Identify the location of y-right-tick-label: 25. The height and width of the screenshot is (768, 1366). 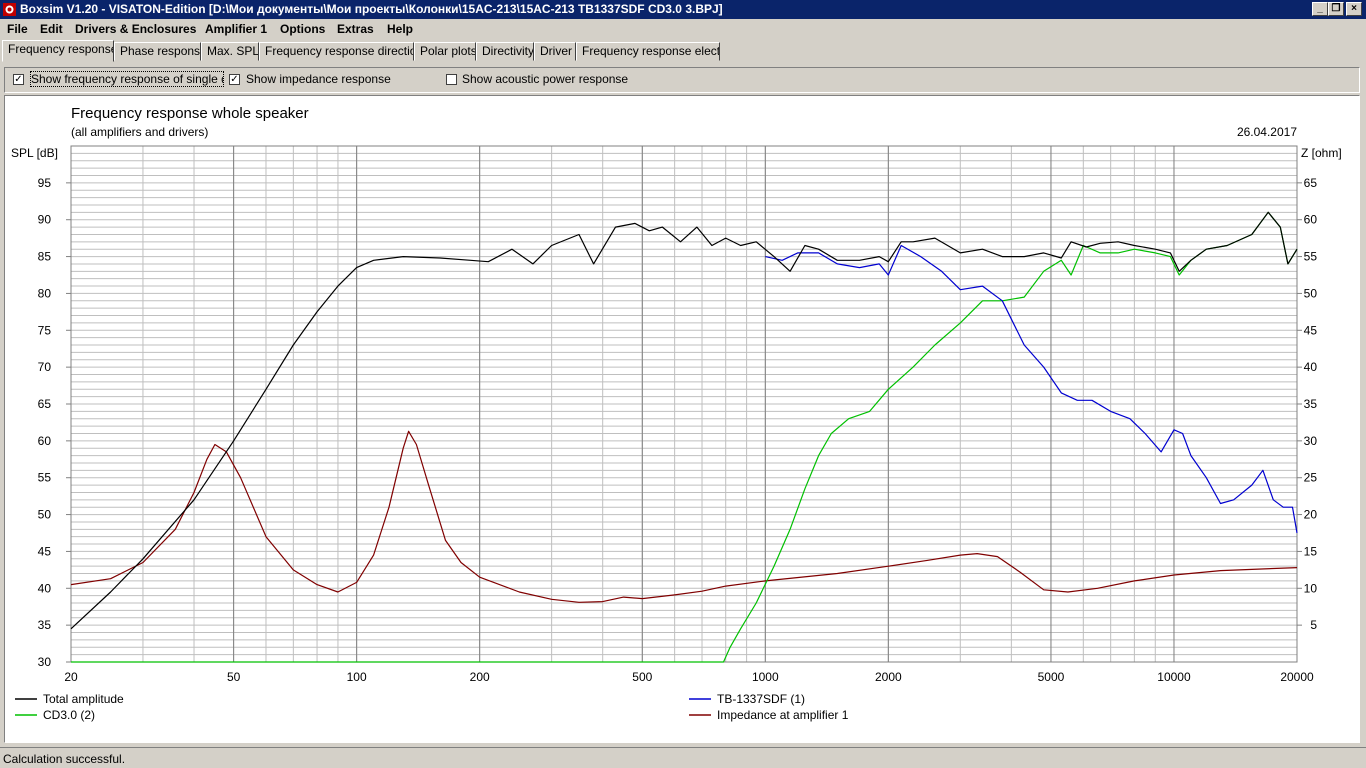
(1311, 478).